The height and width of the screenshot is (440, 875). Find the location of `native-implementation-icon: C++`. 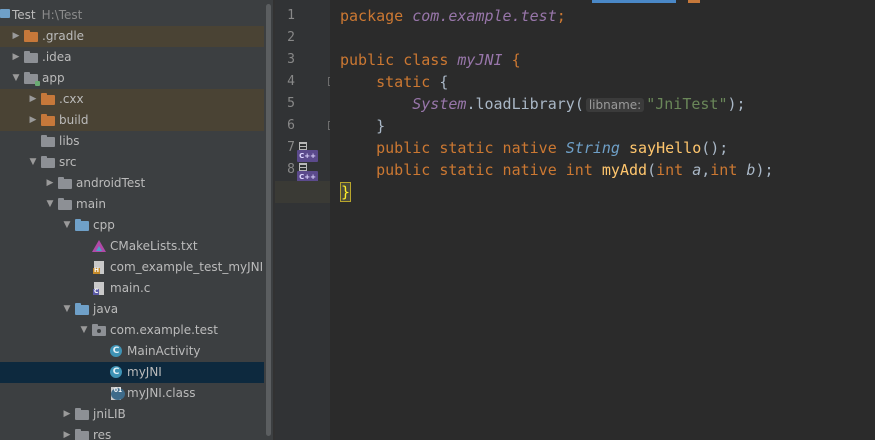

native-implementation-icon: C++ is located at coordinates (307, 152).